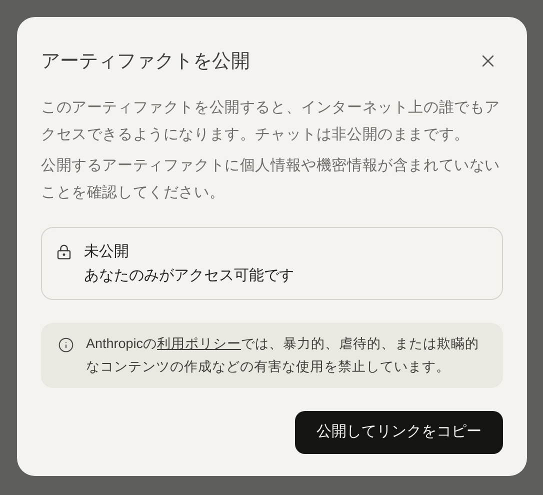 The height and width of the screenshot is (495, 543). What do you see at coordinates (399, 432) in the screenshot?
I see `publish-button: 公開してリンクをコピー` at bounding box center [399, 432].